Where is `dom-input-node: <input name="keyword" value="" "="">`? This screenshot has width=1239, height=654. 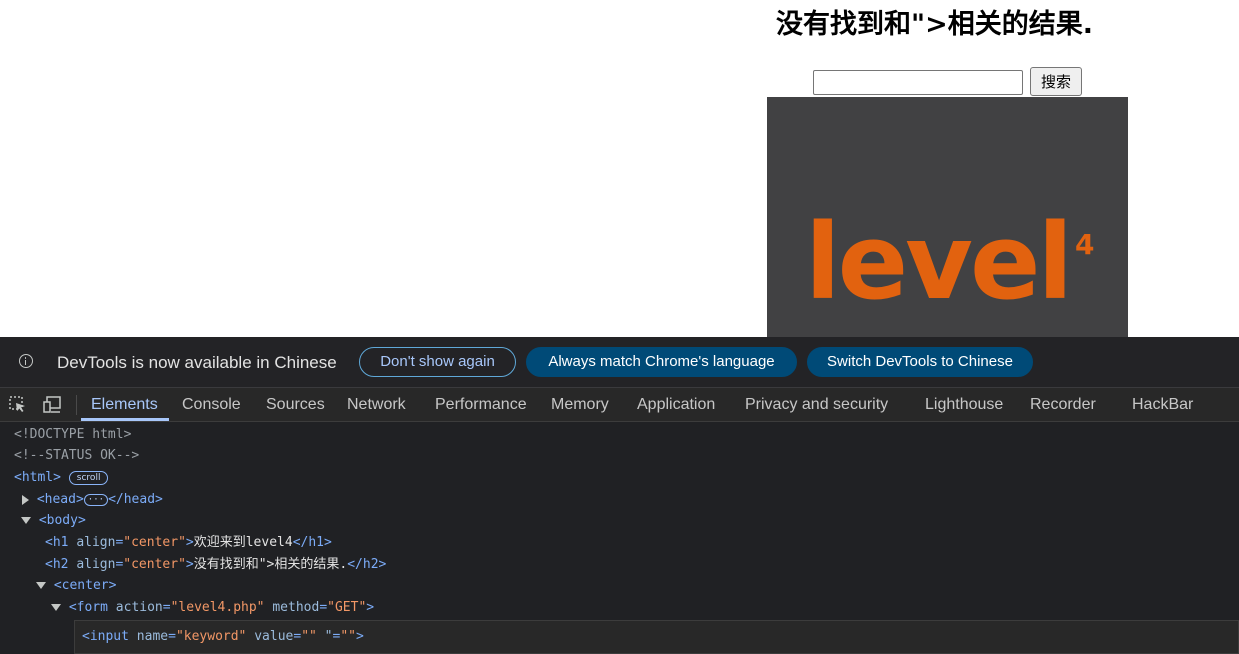
dom-input-node: <input name="keyword" value="" "=""> is located at coordinates (223, 637).